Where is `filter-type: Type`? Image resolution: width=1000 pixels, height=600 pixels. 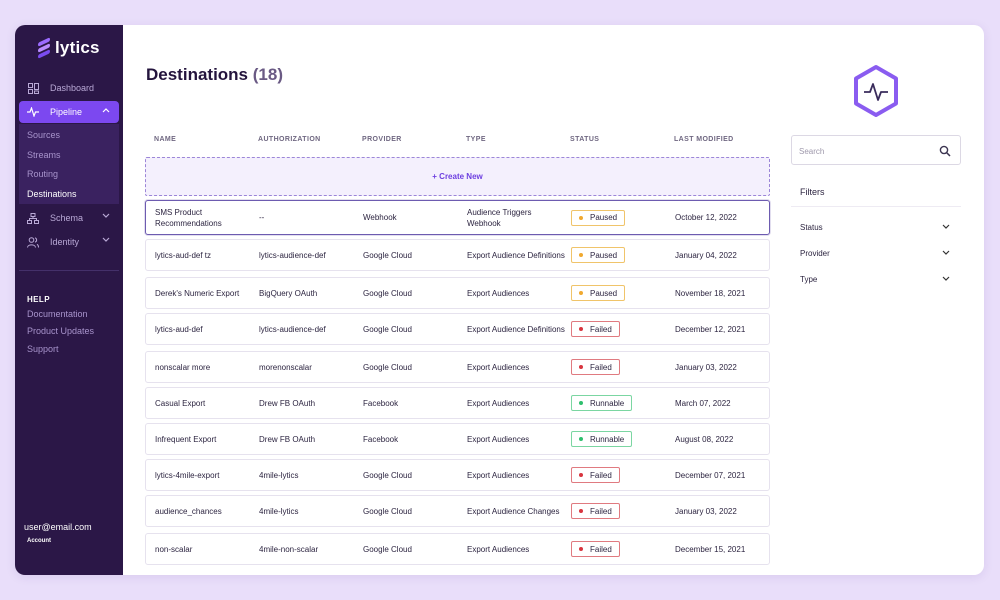
filter-type: Type is located at coordinates (875, 279).